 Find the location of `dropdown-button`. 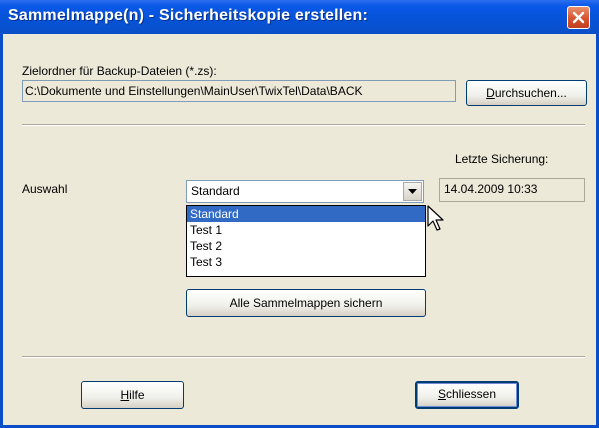

dropdown-button is located at coordinates (412, 191).